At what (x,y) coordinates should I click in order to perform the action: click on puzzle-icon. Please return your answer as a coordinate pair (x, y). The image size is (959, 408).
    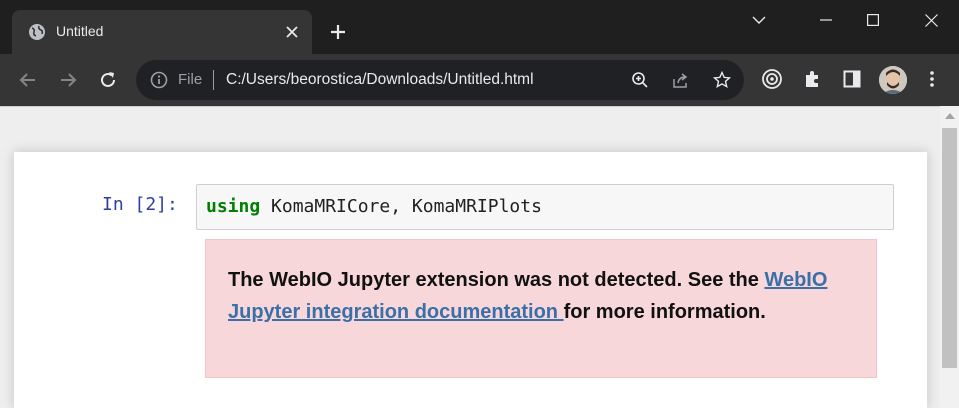
    Looking at the image, I should click on (812, 79).